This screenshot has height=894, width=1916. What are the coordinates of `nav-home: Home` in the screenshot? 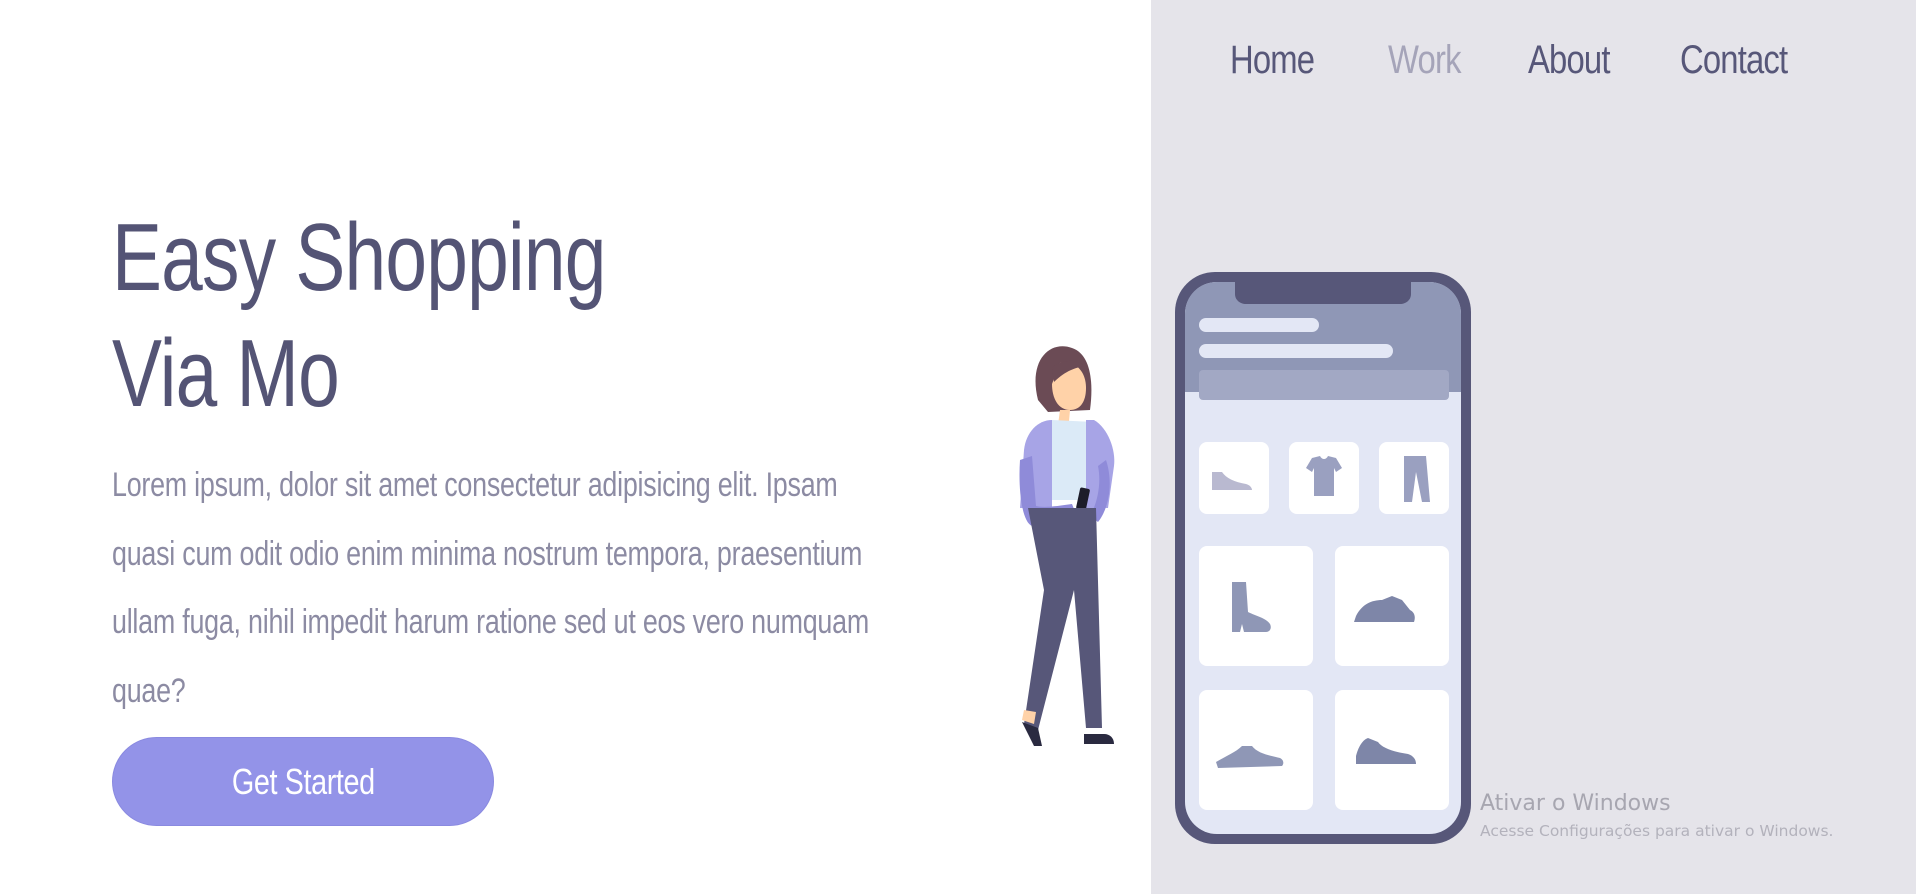 It's located at (1272, 60).